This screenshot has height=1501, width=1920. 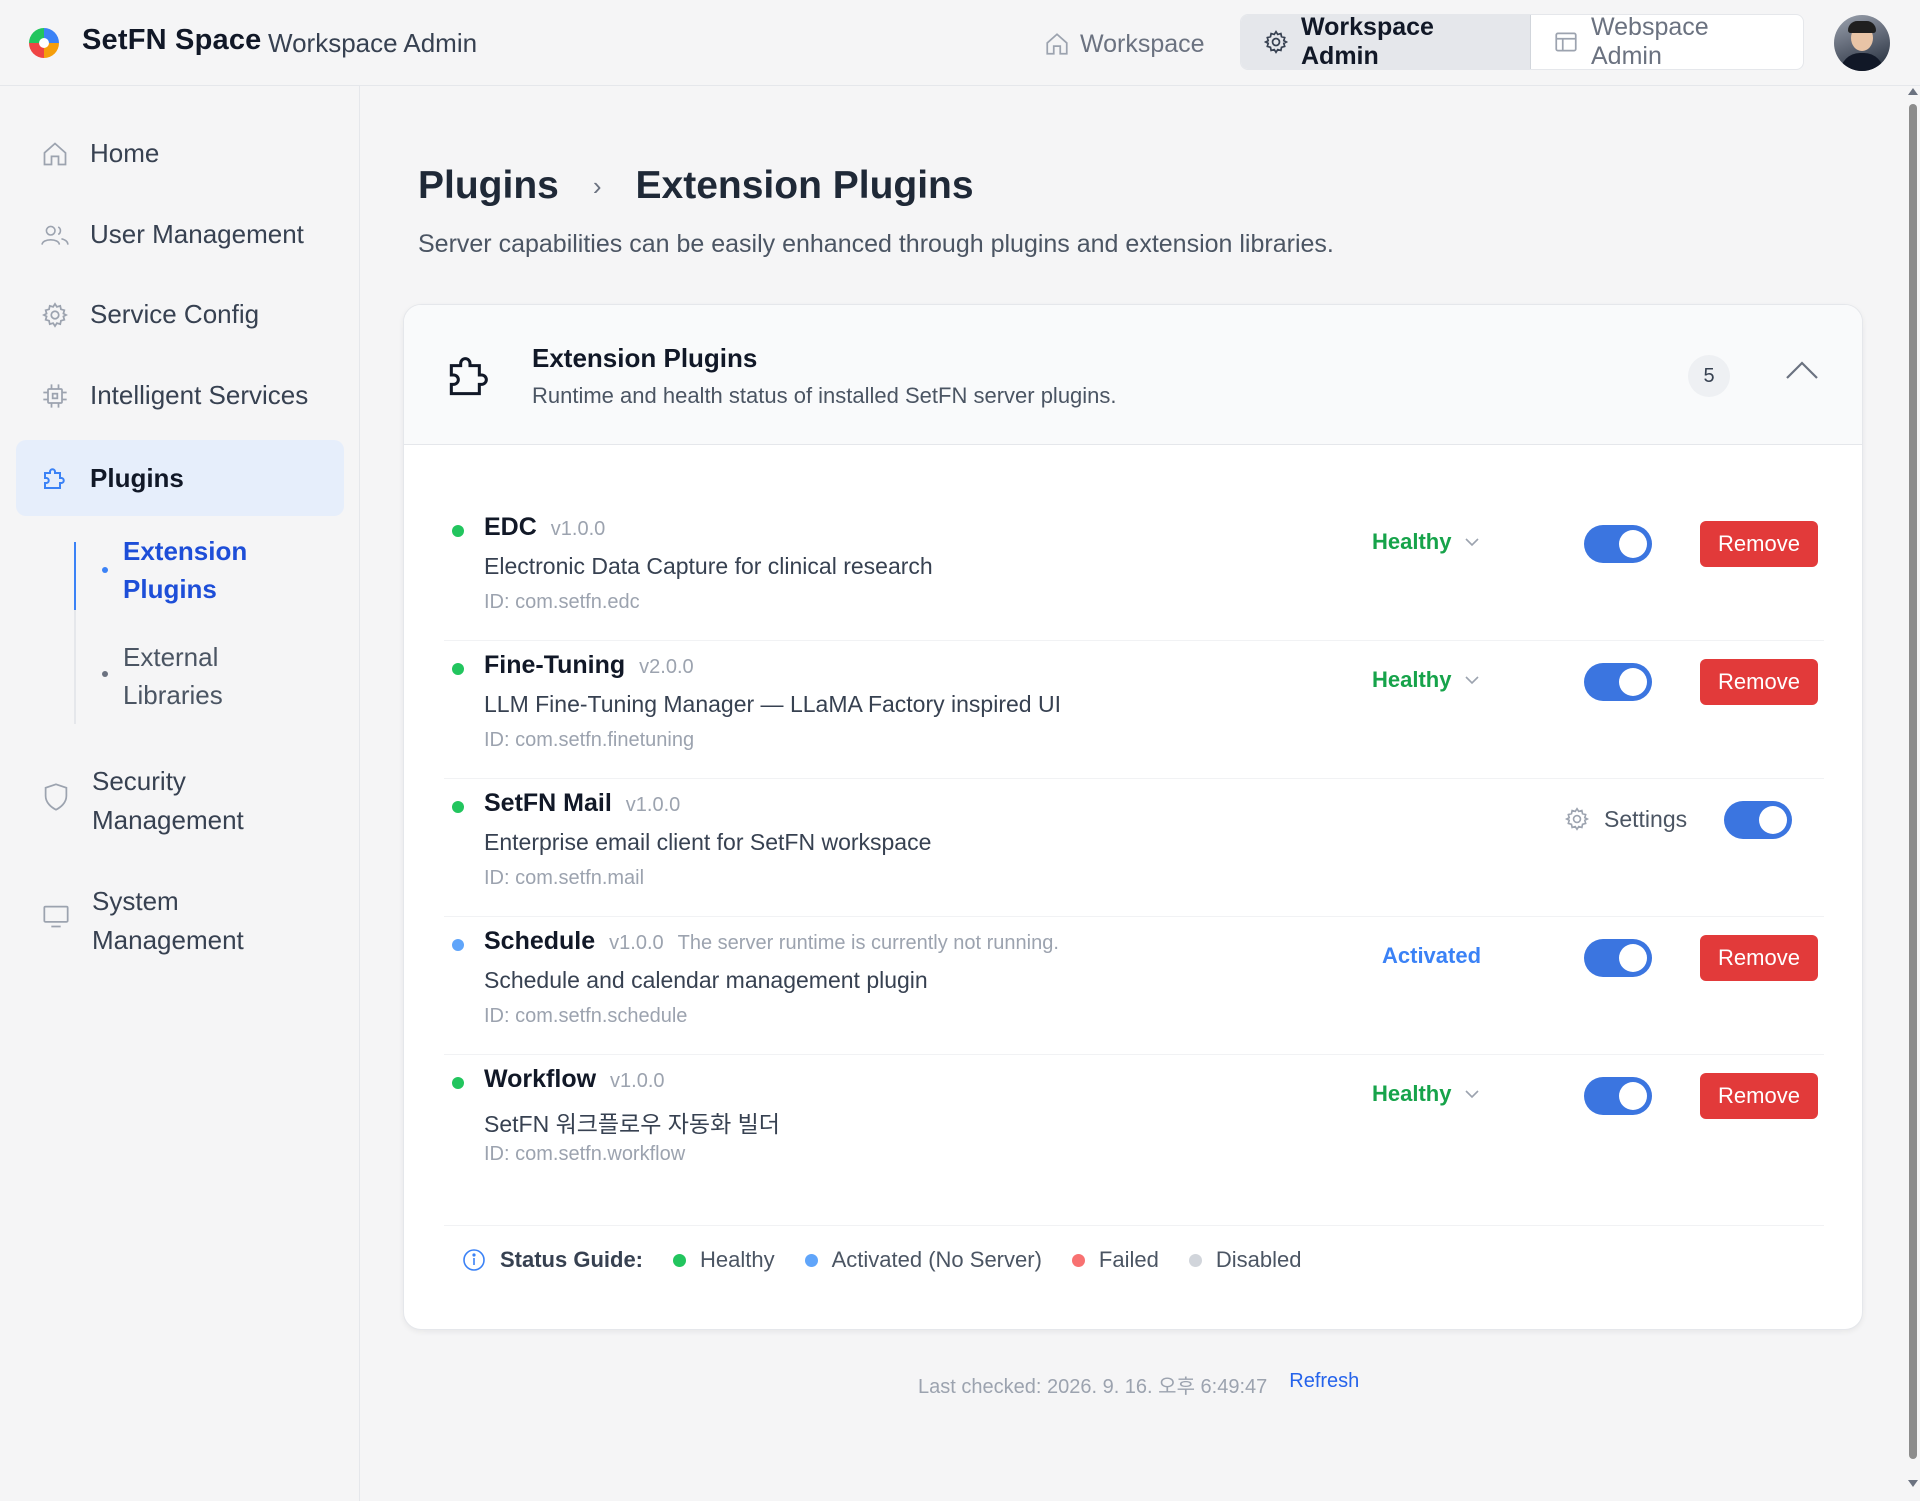 I want to click on status-dot-activated, so click(x=811, y=1260).